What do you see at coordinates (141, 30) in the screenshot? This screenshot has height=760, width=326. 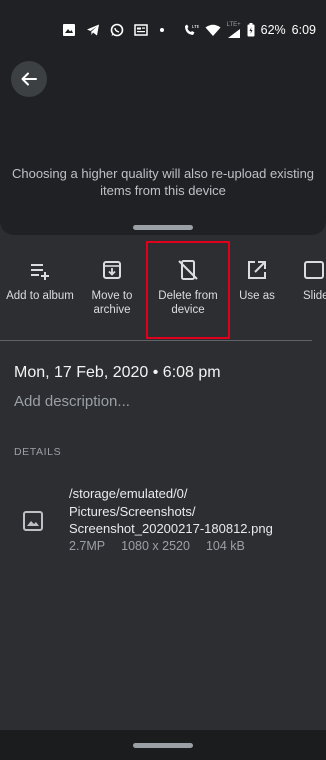 I see `news-icon` at bounding box center [141, 30].